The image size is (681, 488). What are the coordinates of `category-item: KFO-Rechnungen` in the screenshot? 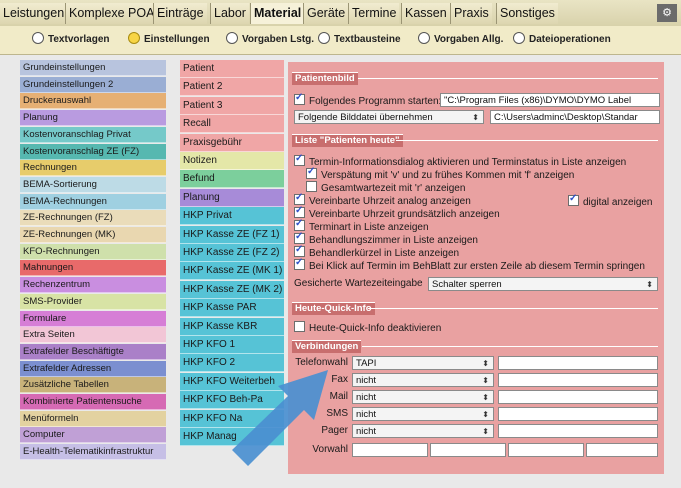 It's located at (93, 251).